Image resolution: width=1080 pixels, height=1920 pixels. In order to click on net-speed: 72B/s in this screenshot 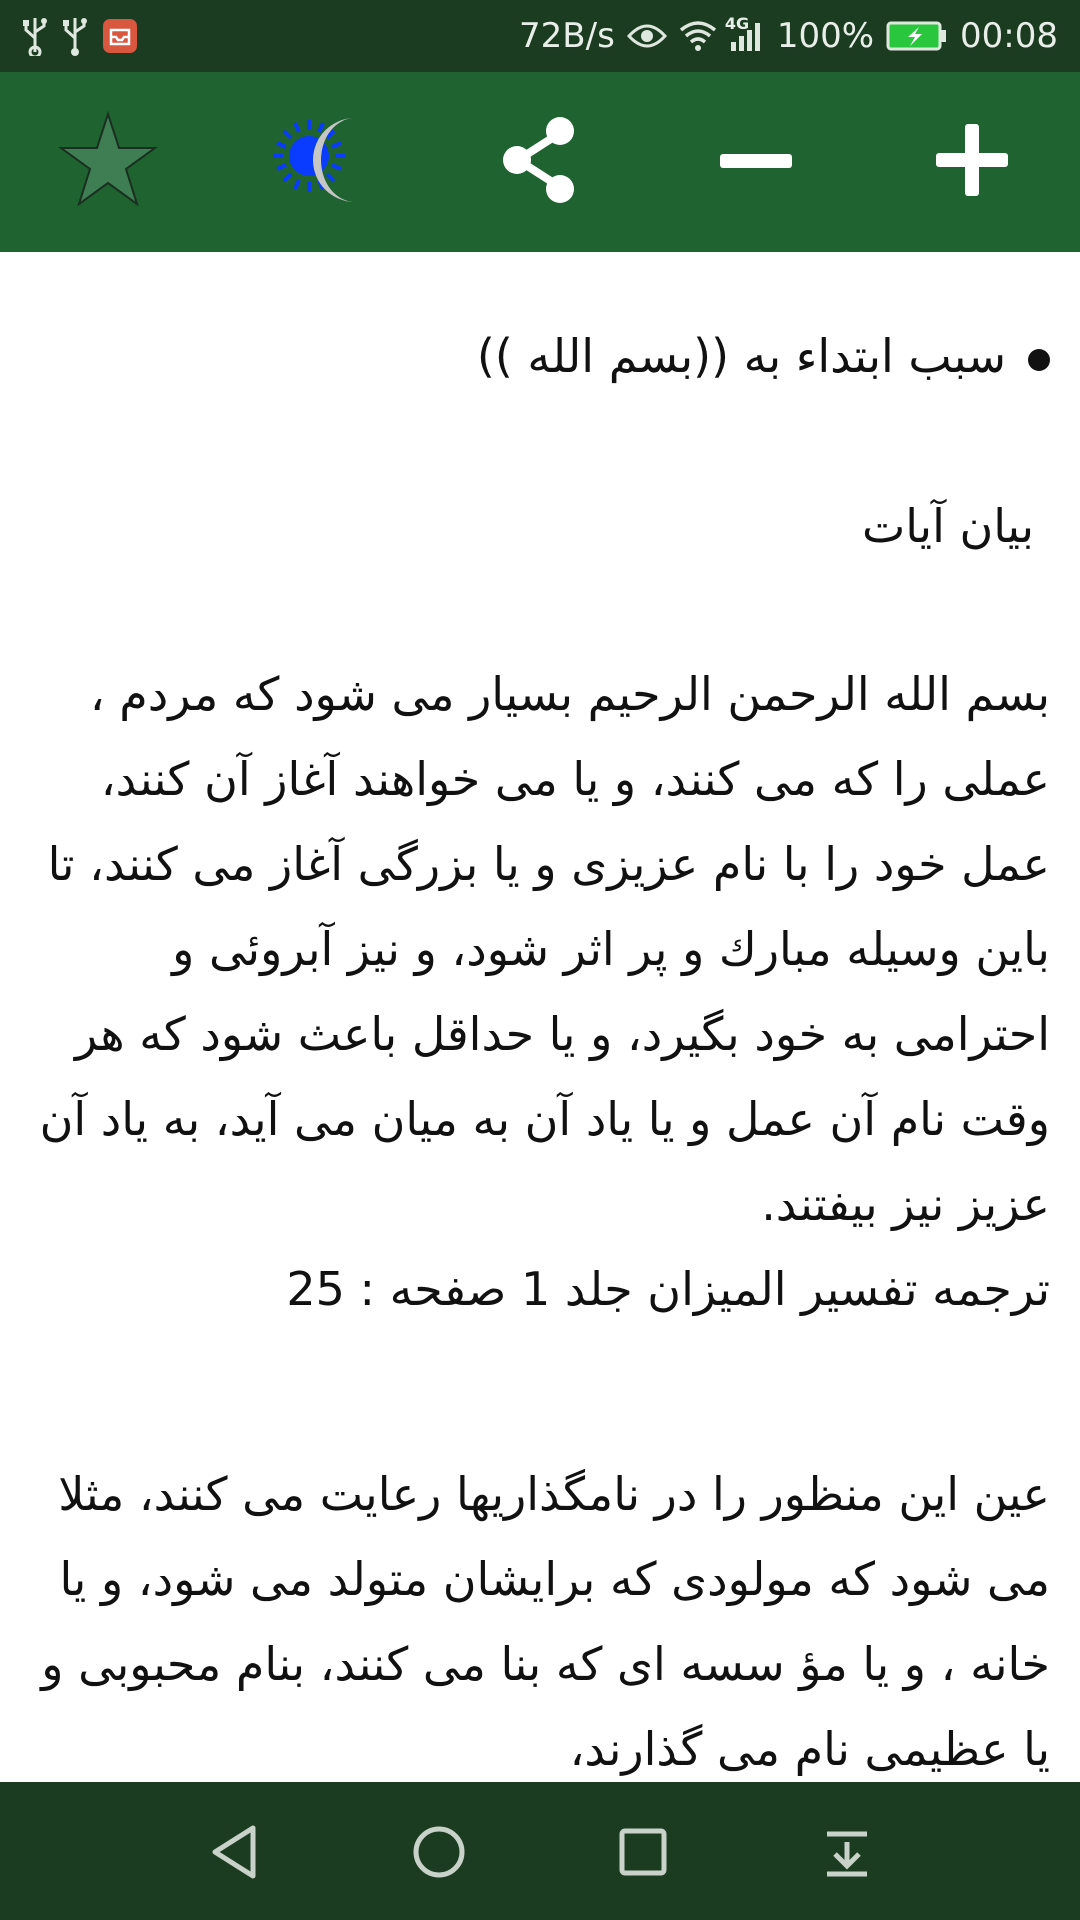, I will do `click(567, 36)`.